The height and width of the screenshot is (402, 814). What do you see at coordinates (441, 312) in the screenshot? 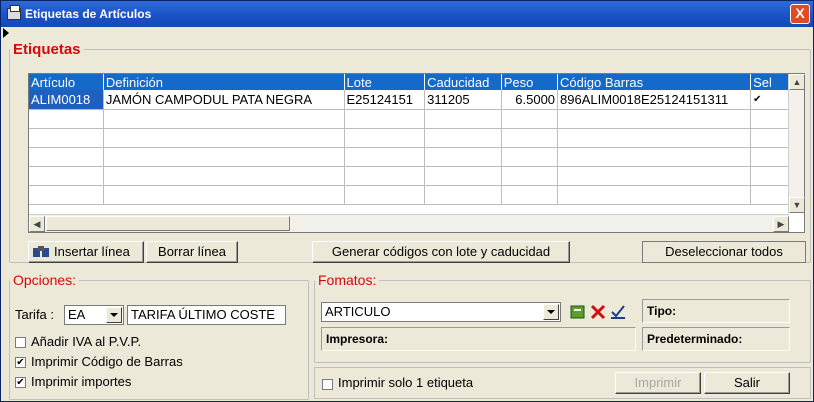
I see `formato-select: ARTICULO` at bounding box center [441, 312].